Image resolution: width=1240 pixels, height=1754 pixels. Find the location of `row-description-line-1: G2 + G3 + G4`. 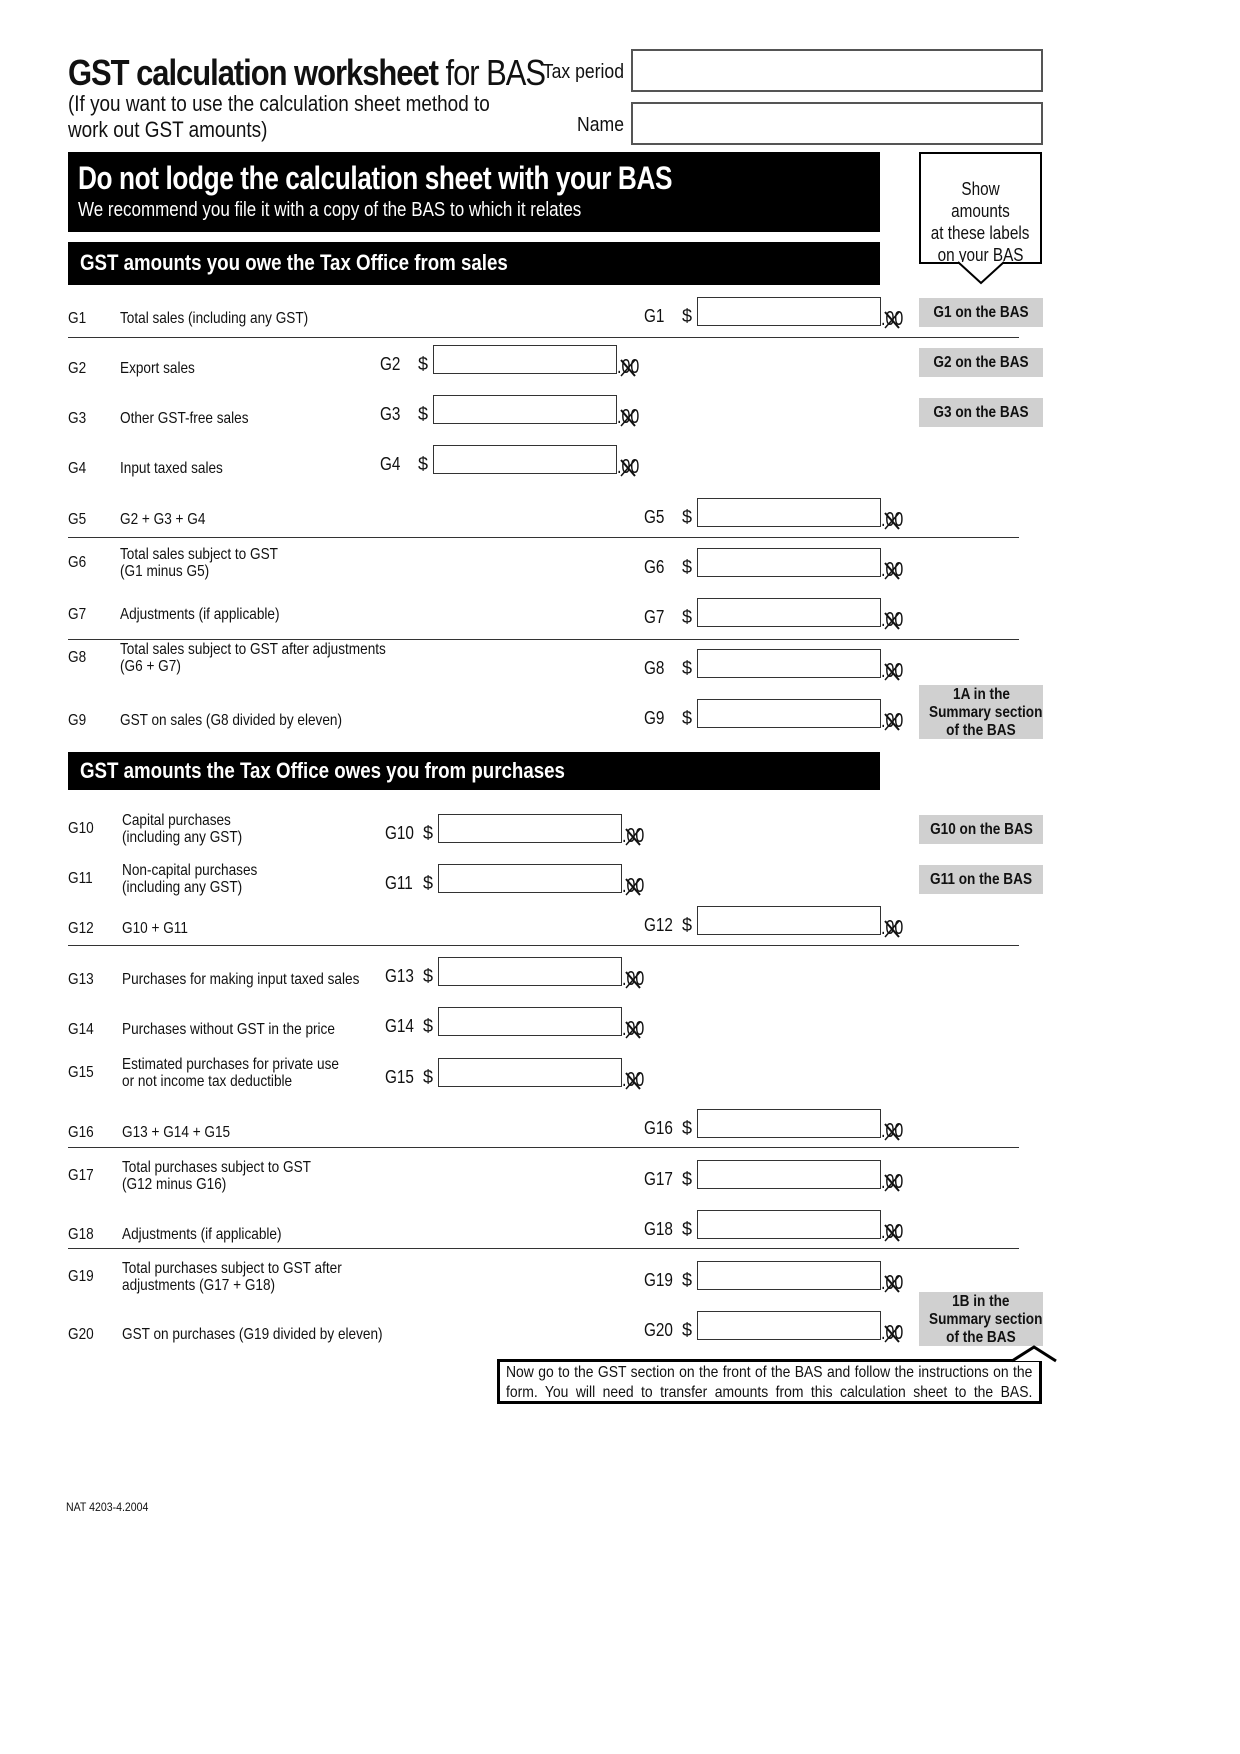

row-description-line-1: G2 + G3 + G4 is located at coordinates (163, 519).